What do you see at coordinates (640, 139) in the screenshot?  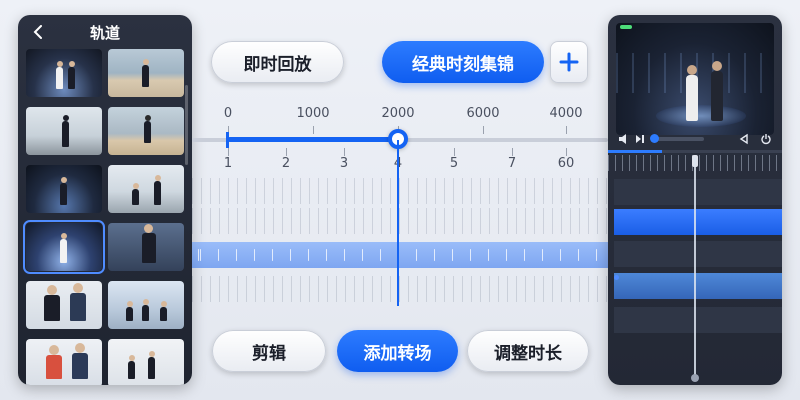 I see `skip-icon` at bounding box center [640, 139].